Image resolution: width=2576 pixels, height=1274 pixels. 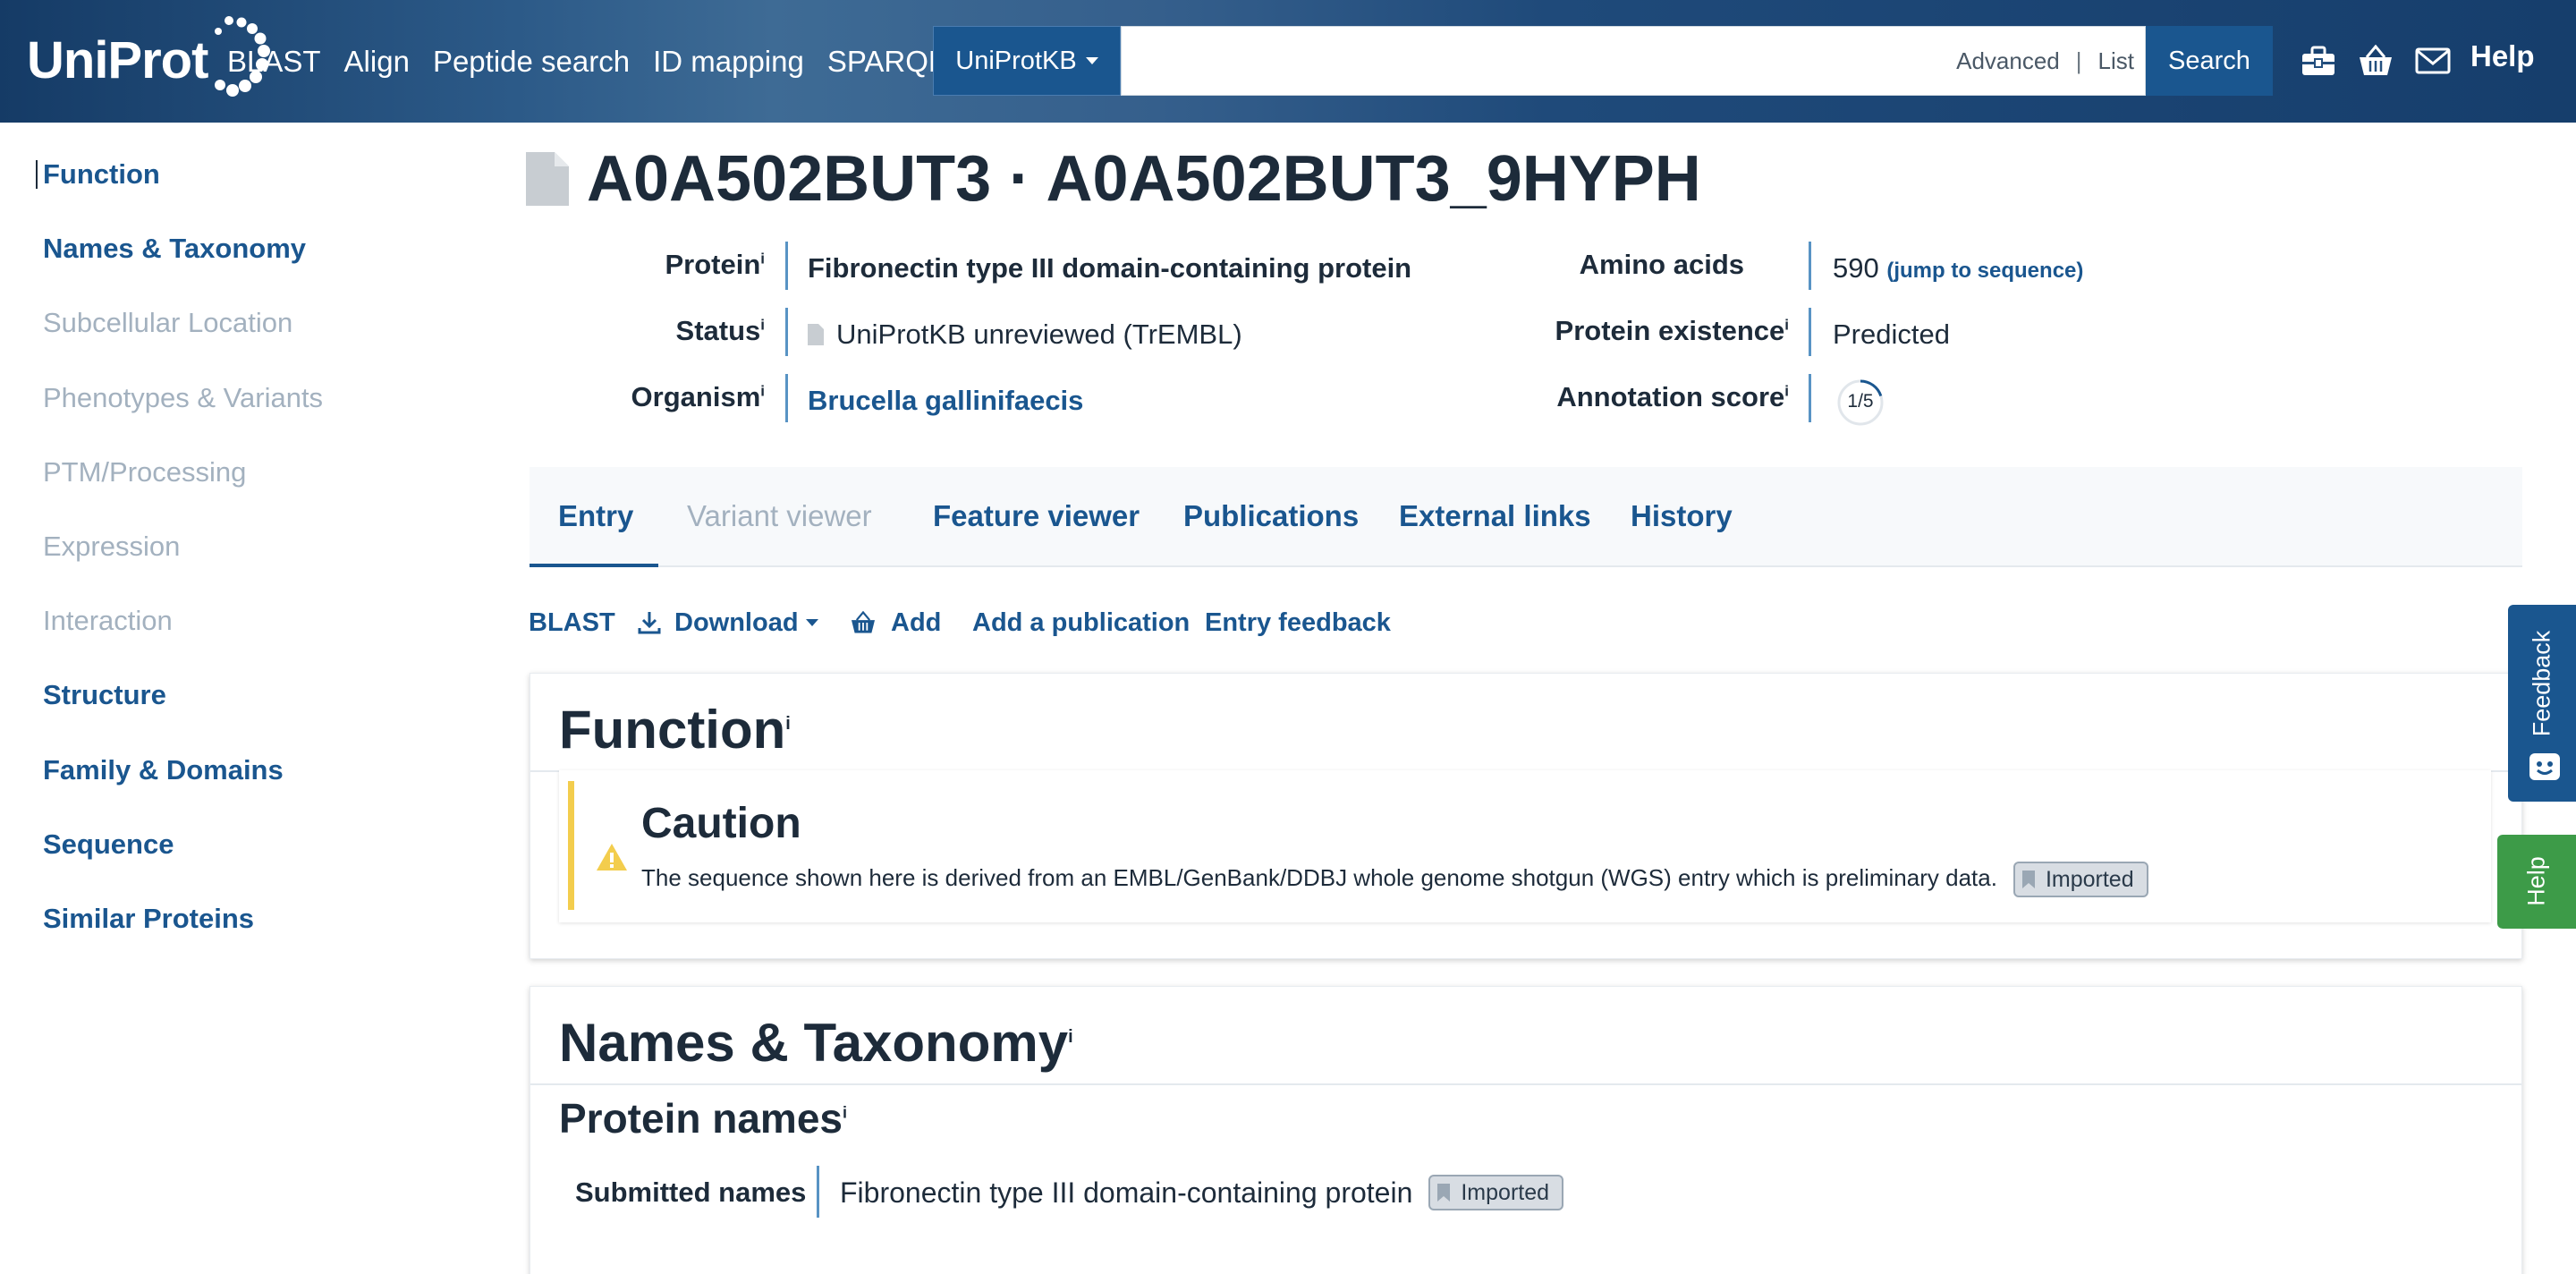 What do you see at coordinates (1672, 396) in the screenshot?
I see `annotation-score-label: Annotation scorei` at bounding box center [1672, 396].